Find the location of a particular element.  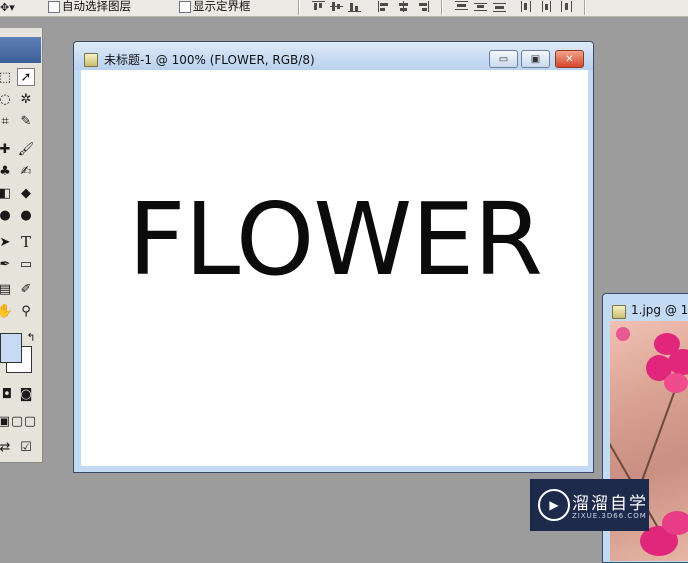

paint-bucket-icon: ◆ is located at coordinates (26, 193).